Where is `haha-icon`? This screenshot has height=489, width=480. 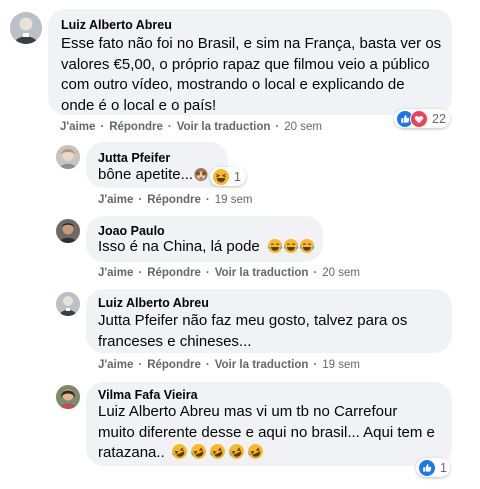 haha-icon is located at coordinates (221, 176).